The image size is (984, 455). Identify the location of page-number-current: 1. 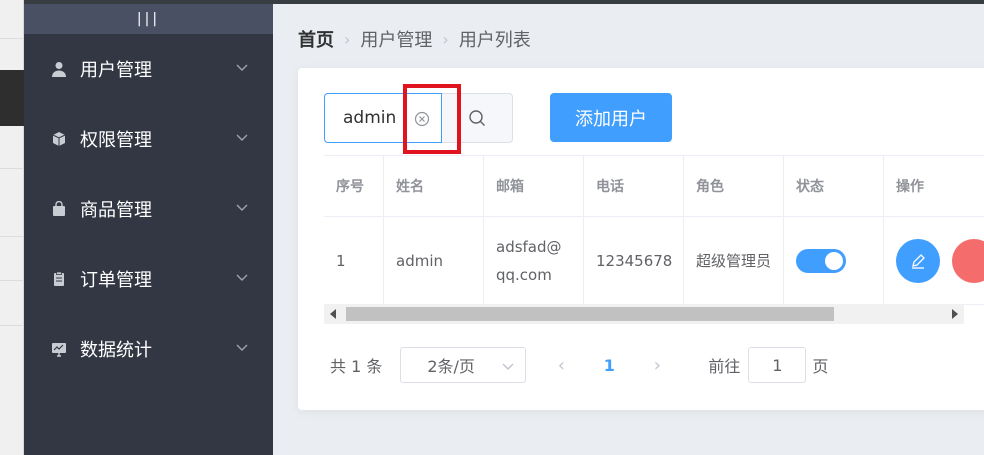
(609, 365).